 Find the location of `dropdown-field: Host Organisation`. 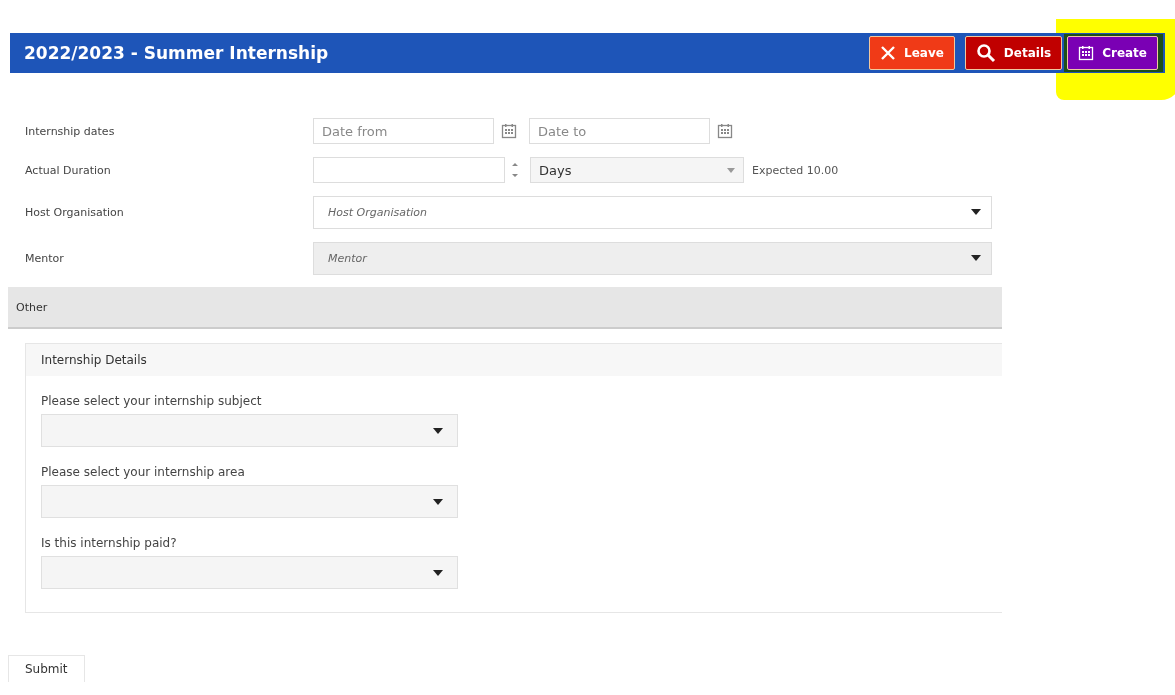

dropdown-field: Host Organisation is located at coordinates (652, 212).